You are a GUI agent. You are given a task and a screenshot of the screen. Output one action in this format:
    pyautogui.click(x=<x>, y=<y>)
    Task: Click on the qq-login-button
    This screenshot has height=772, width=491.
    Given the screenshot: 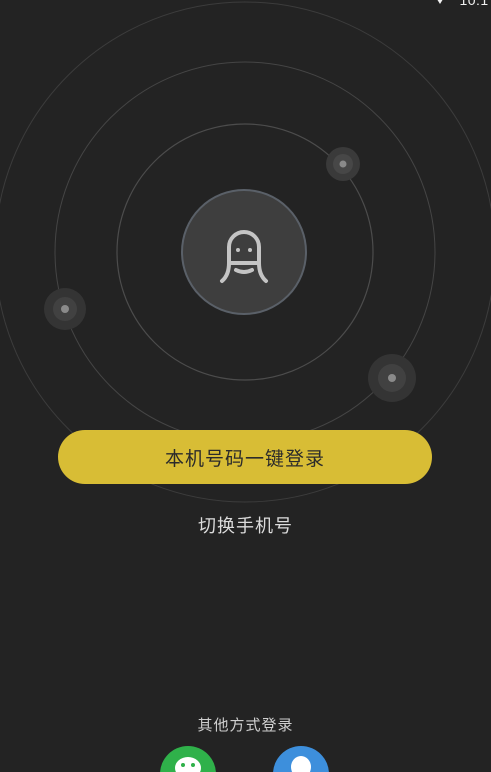 What is the action you would take?
    pyautogui.click(x=301, y=759)
    